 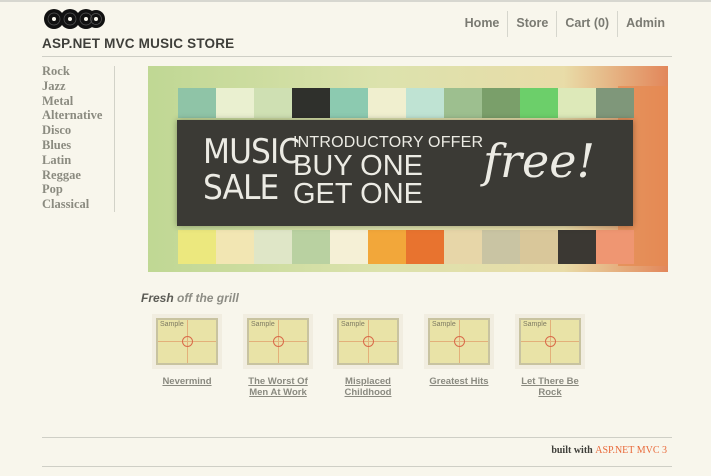 What do you see at coordinates (78, 86) in the screenshot?
I see `genre-link-jazz: Jazz` at bounding box center [78, 86].